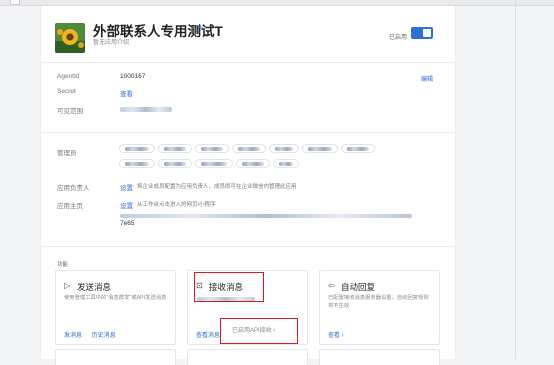  I want to click on app-description: 暂无应用介绍, so click(111, 43).